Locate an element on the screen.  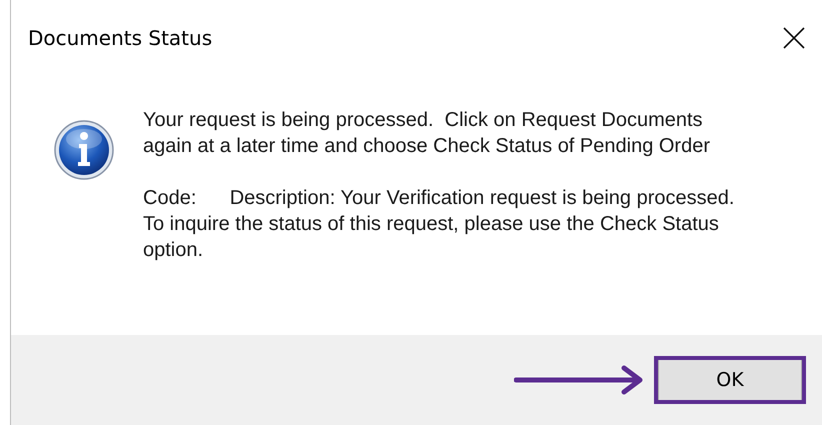
message-text: Code: Description: Your Verification request is being processed. To inquire the status of this request, please use the Check Status option. is located at coordinates (439, 224).